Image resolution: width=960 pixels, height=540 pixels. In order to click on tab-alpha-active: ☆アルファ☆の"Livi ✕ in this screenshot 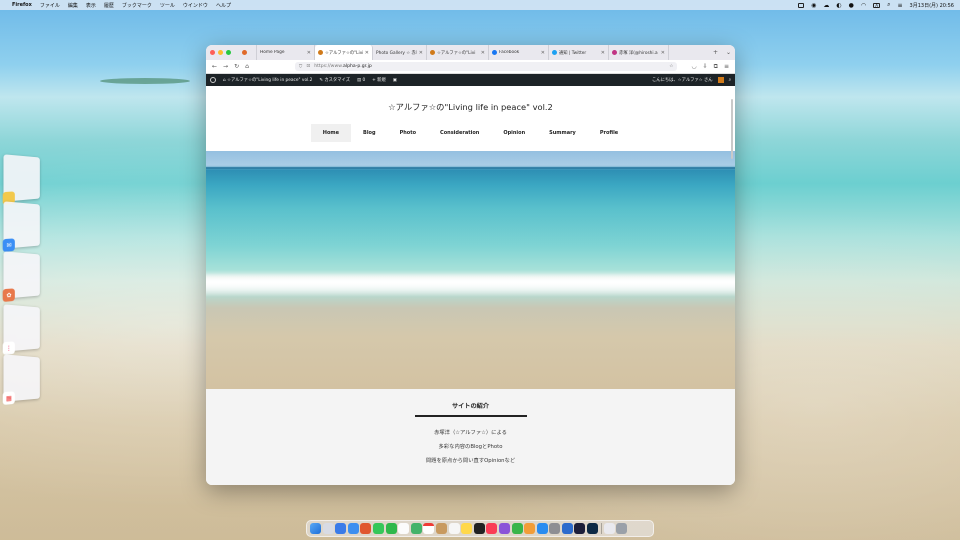, I will do `click(344, 52)`.